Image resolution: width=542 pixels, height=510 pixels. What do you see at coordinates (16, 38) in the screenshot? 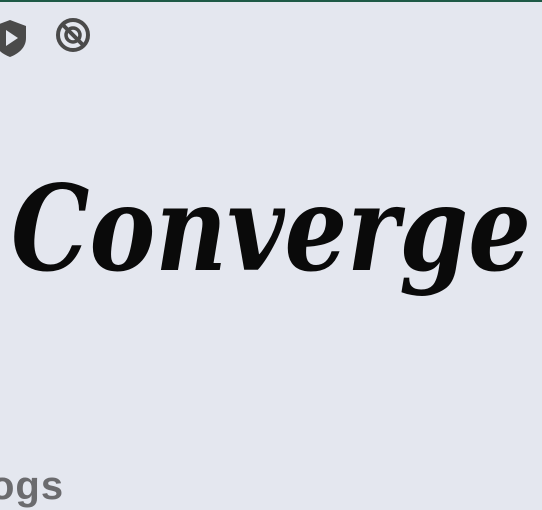
I see `shield-play-icon` at bounding box center [16, 38].